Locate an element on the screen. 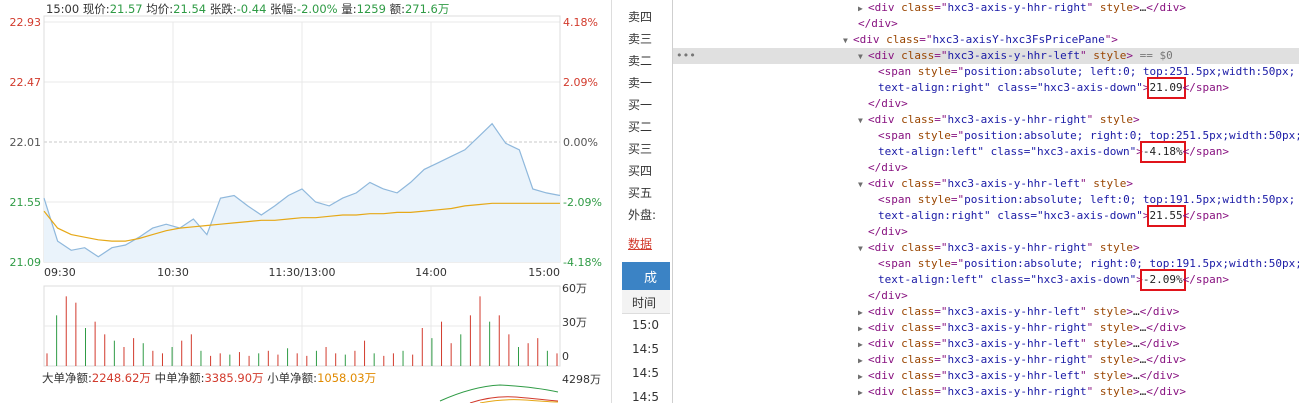  small-net-value: 1058.03万 is located at coordinates (347, 378).